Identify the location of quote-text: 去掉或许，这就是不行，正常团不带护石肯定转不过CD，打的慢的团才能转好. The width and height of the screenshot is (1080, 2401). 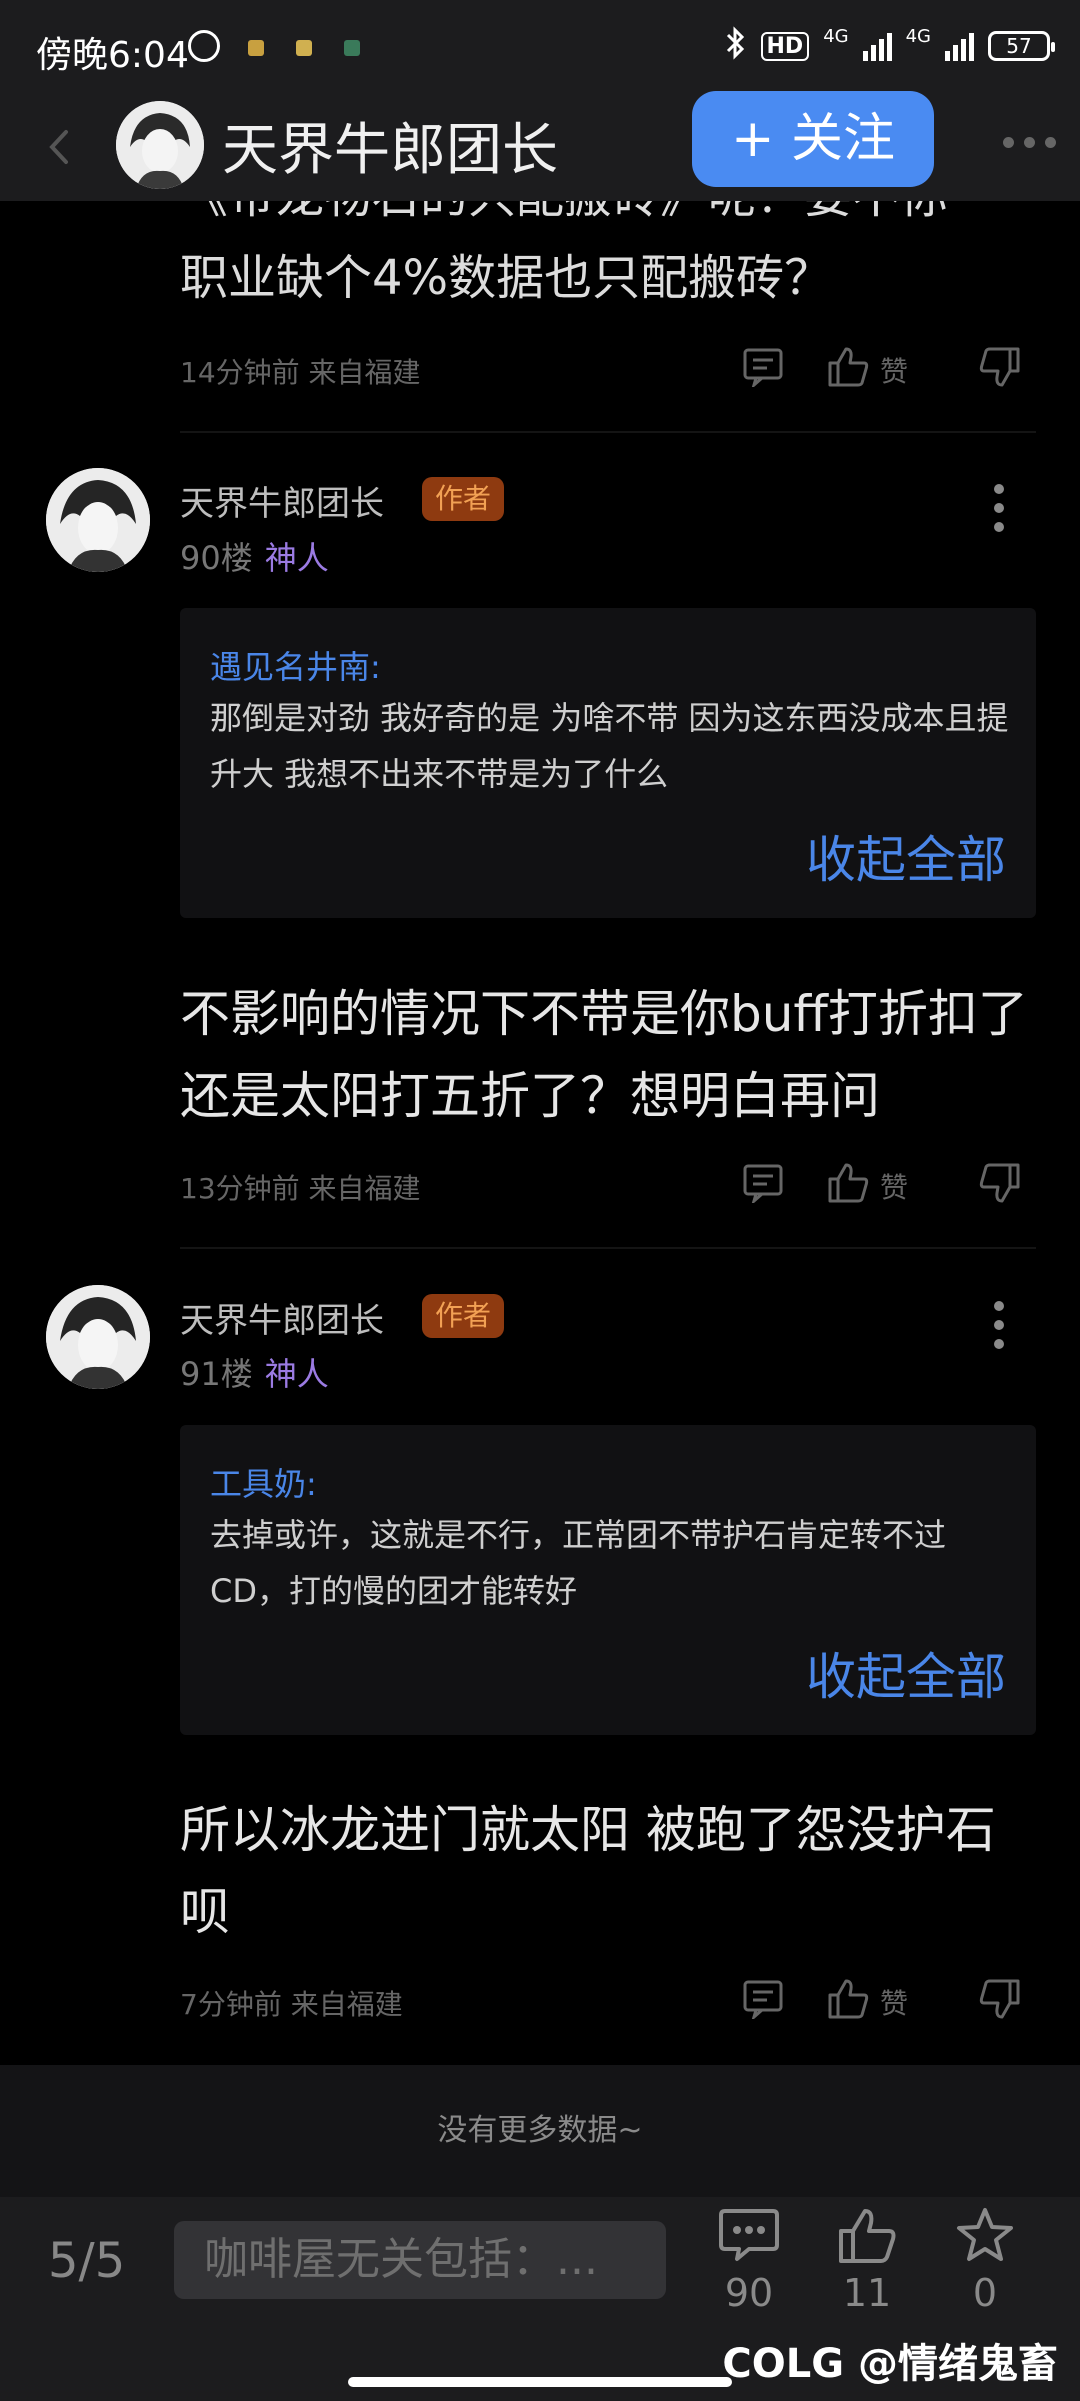
(578, 1563).